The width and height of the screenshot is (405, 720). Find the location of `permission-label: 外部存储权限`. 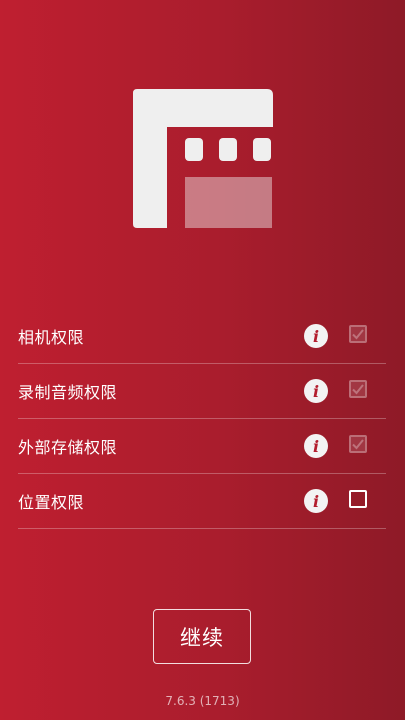

permission-label: 外部存储权限 is located at coordinates (68, 447).